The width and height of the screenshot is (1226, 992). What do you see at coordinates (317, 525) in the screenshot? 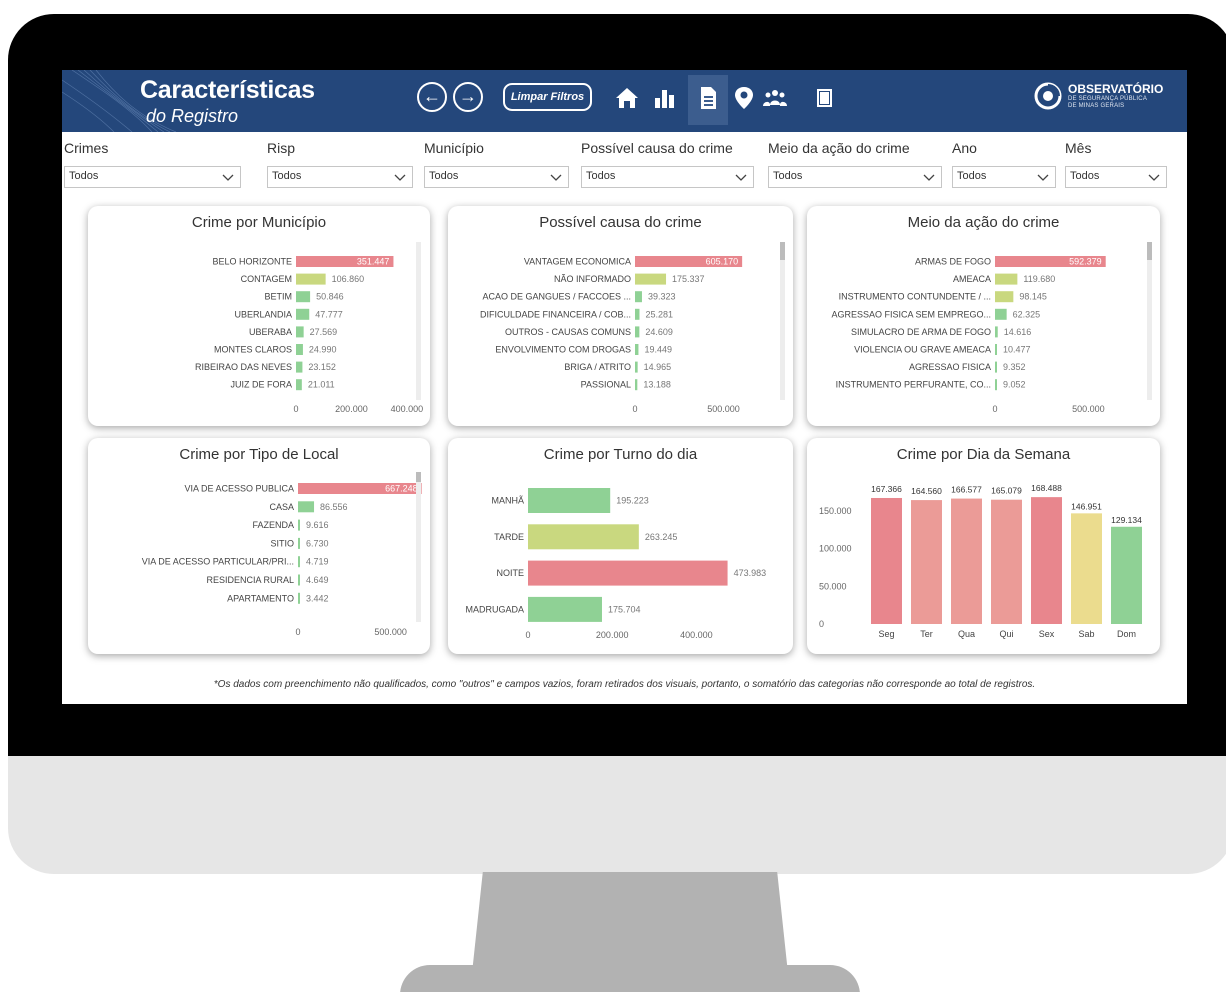
I see `data-label: 9.616` at bounding box center [317, 525].